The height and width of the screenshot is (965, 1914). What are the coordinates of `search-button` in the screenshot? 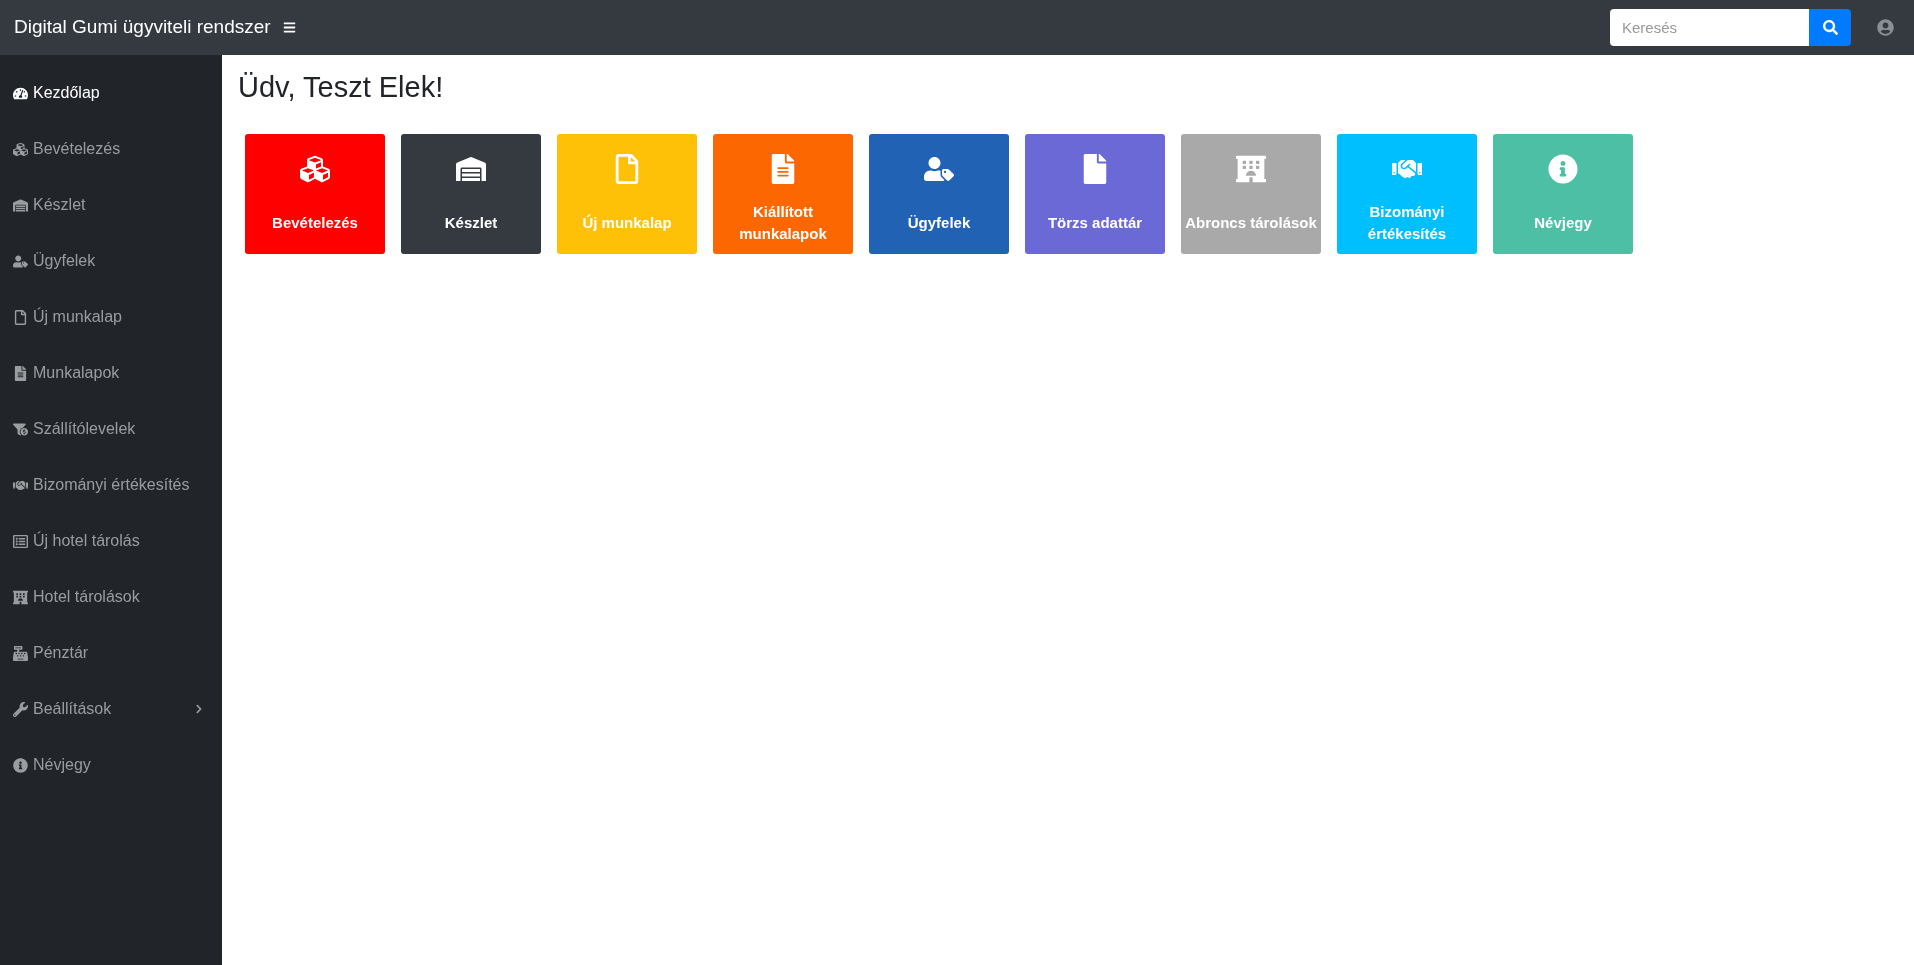 It's located at (1830, 27).